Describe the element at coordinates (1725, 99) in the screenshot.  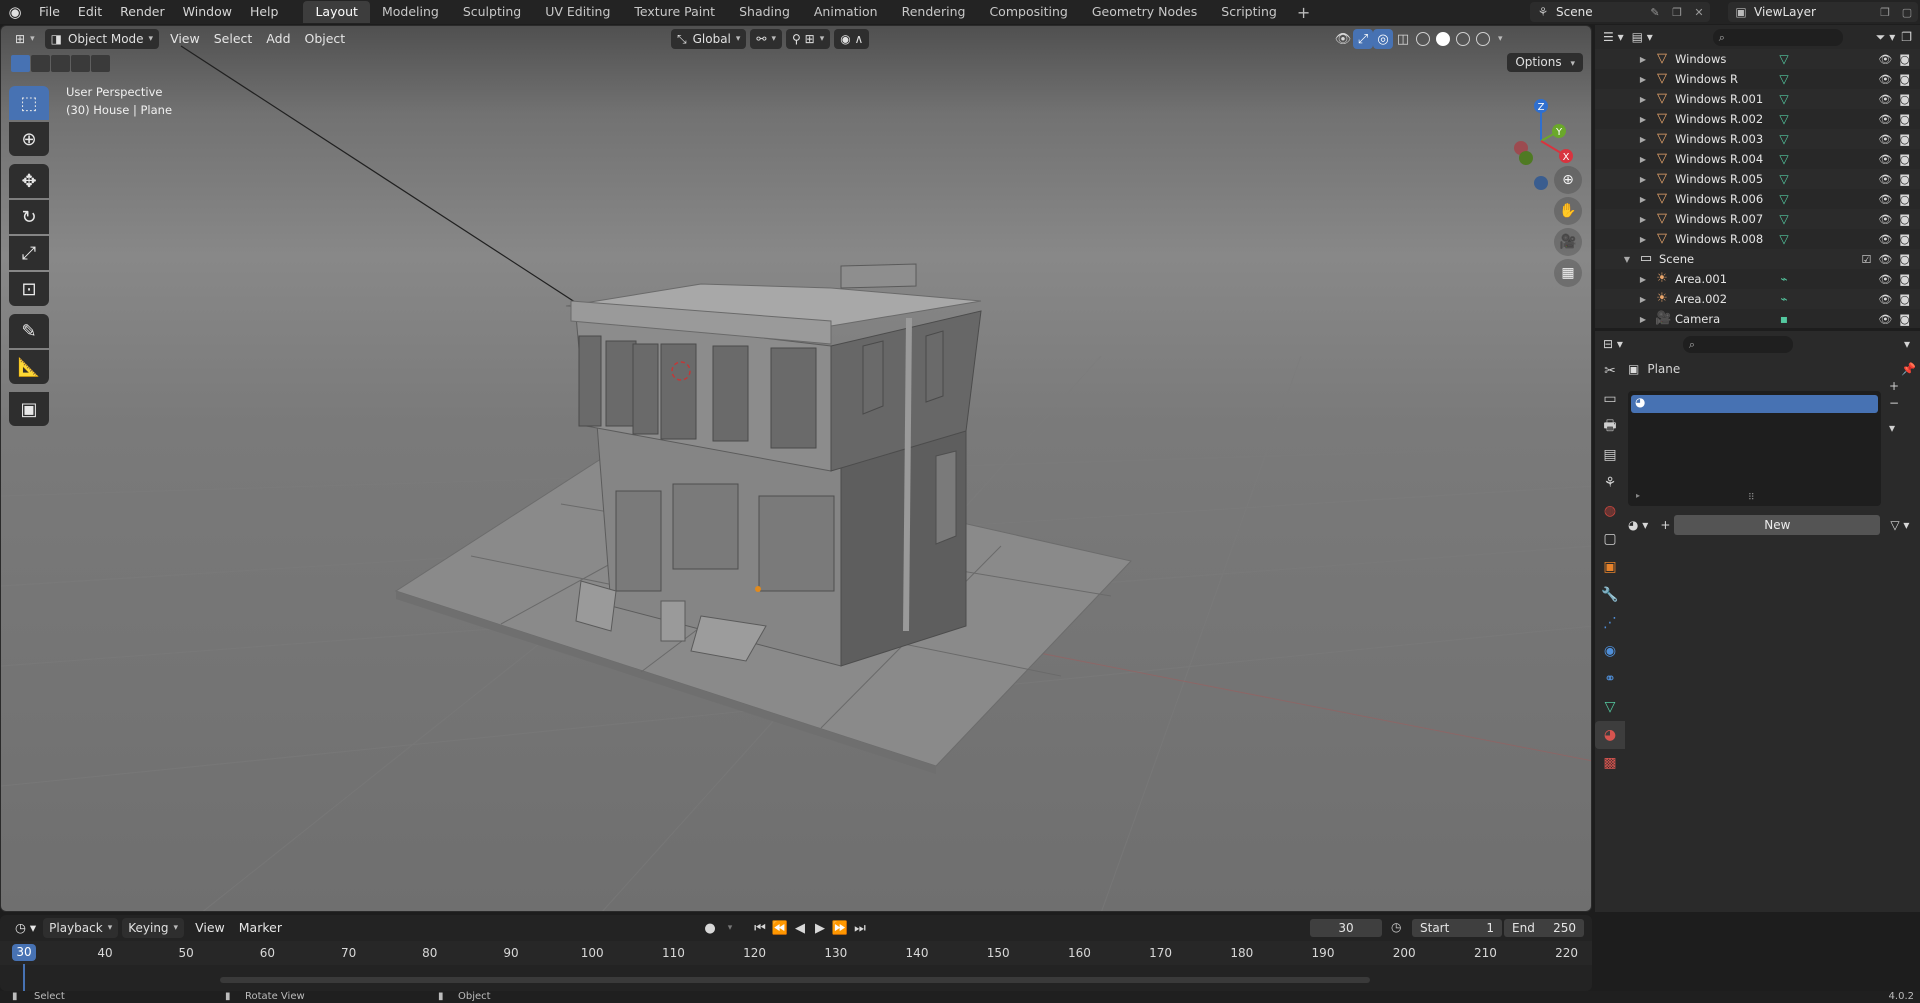
I see `outliner-item-name: Windows R.001` at that location.